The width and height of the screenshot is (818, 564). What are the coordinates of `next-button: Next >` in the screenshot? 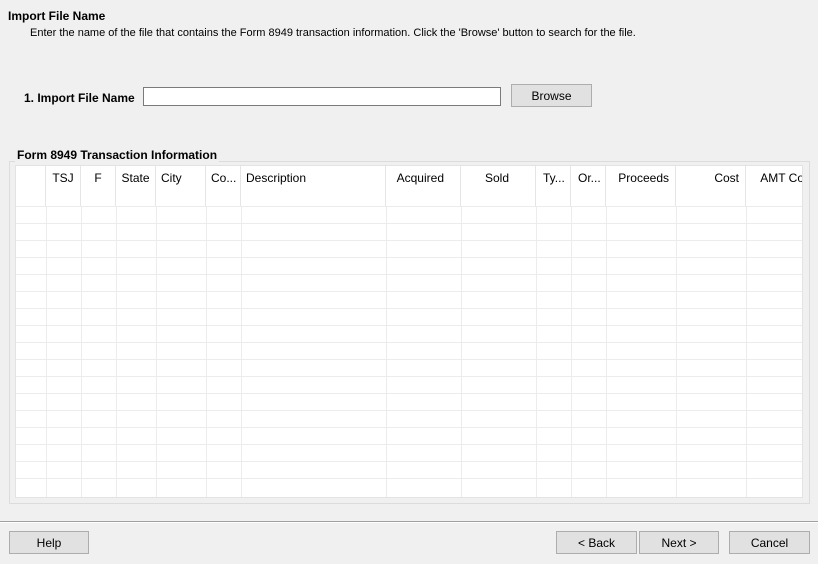 It's located at (679, 542).